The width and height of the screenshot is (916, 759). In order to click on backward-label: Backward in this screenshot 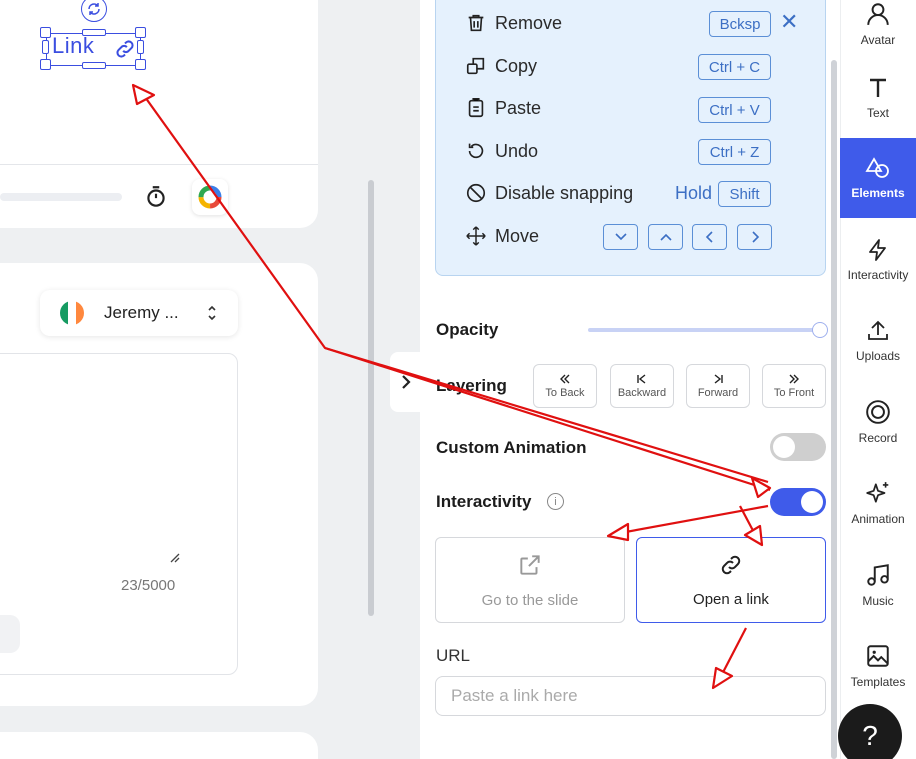, I will do `click(642, 393)`.